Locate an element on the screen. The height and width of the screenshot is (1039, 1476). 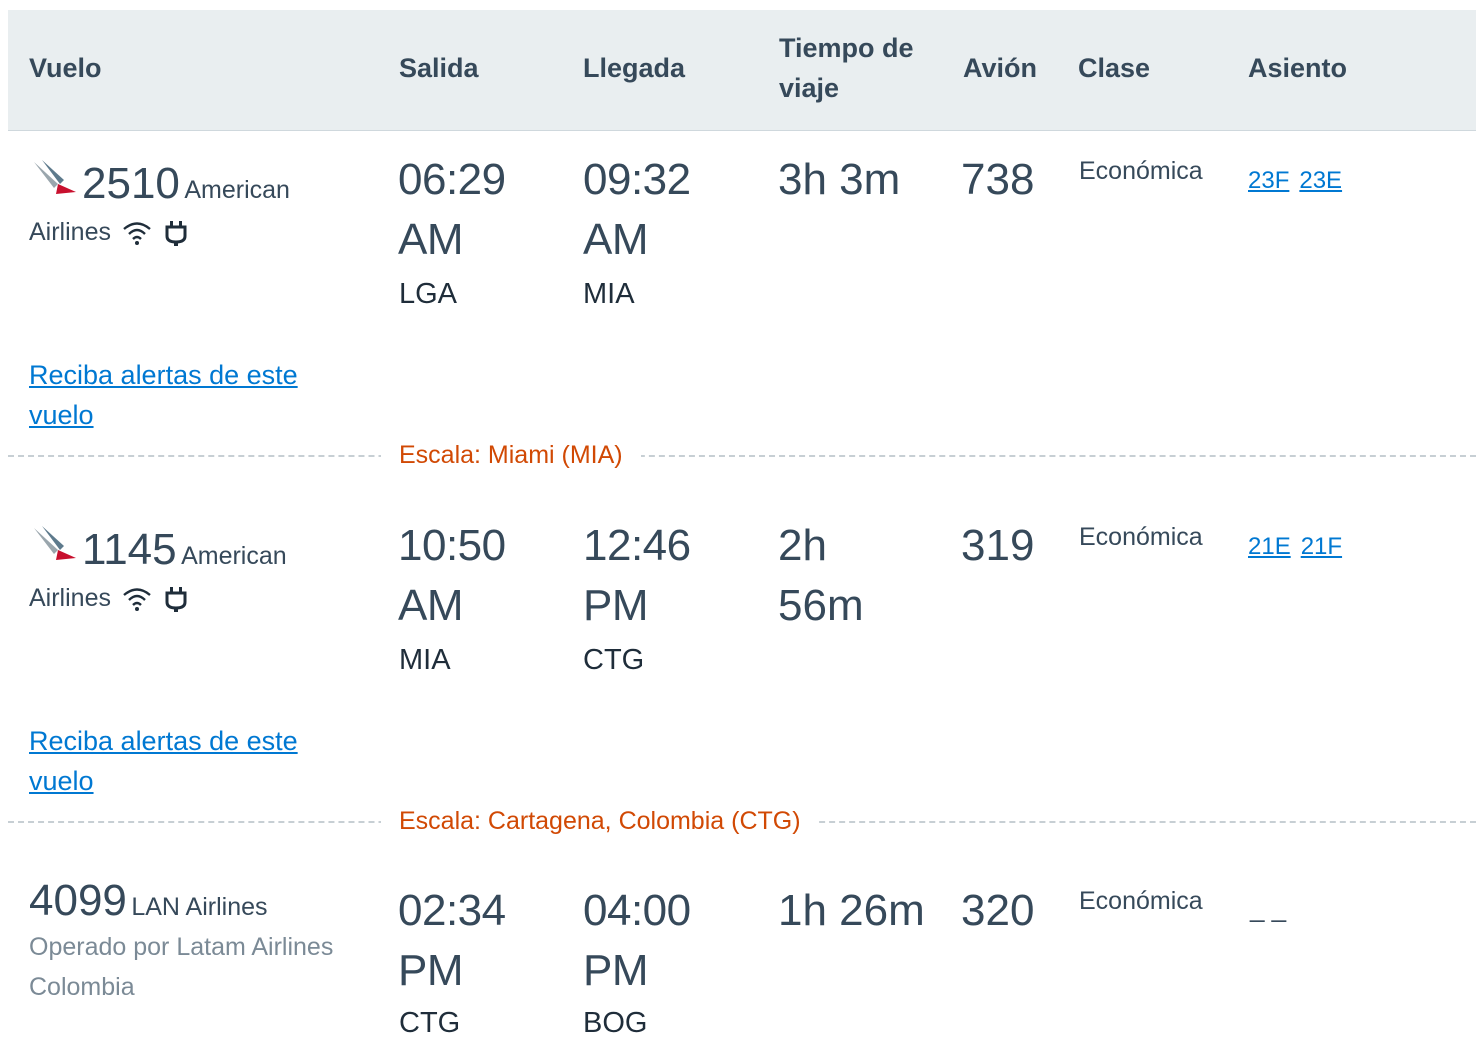
operated-by-line2: Colombia is located at coordinates (82, 987).